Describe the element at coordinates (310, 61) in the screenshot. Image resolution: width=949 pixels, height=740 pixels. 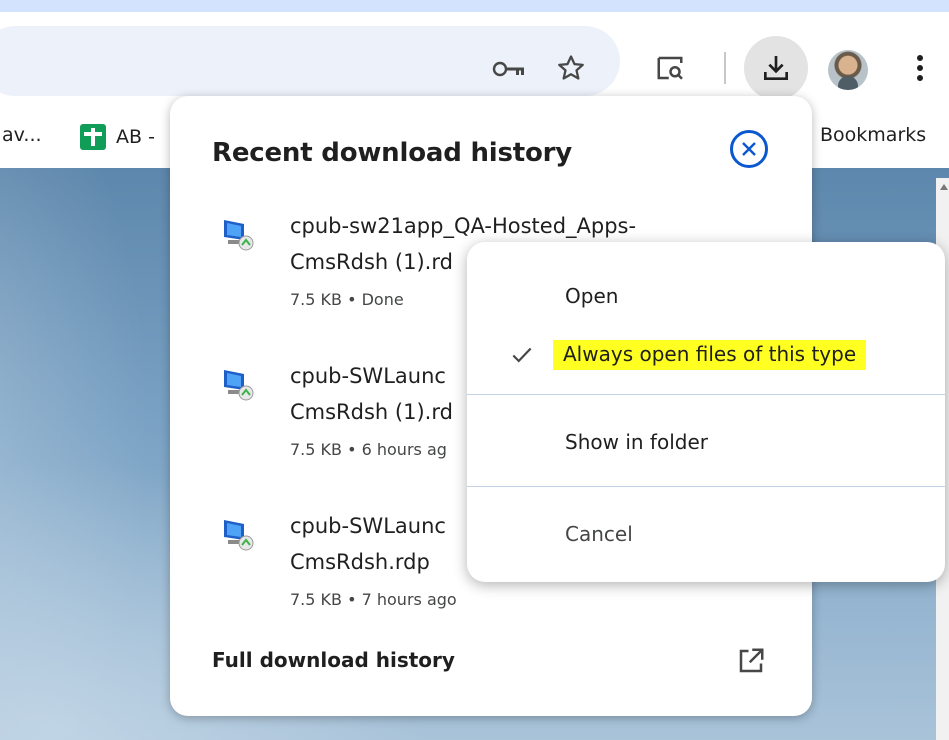
I see `address-bar` at that location.